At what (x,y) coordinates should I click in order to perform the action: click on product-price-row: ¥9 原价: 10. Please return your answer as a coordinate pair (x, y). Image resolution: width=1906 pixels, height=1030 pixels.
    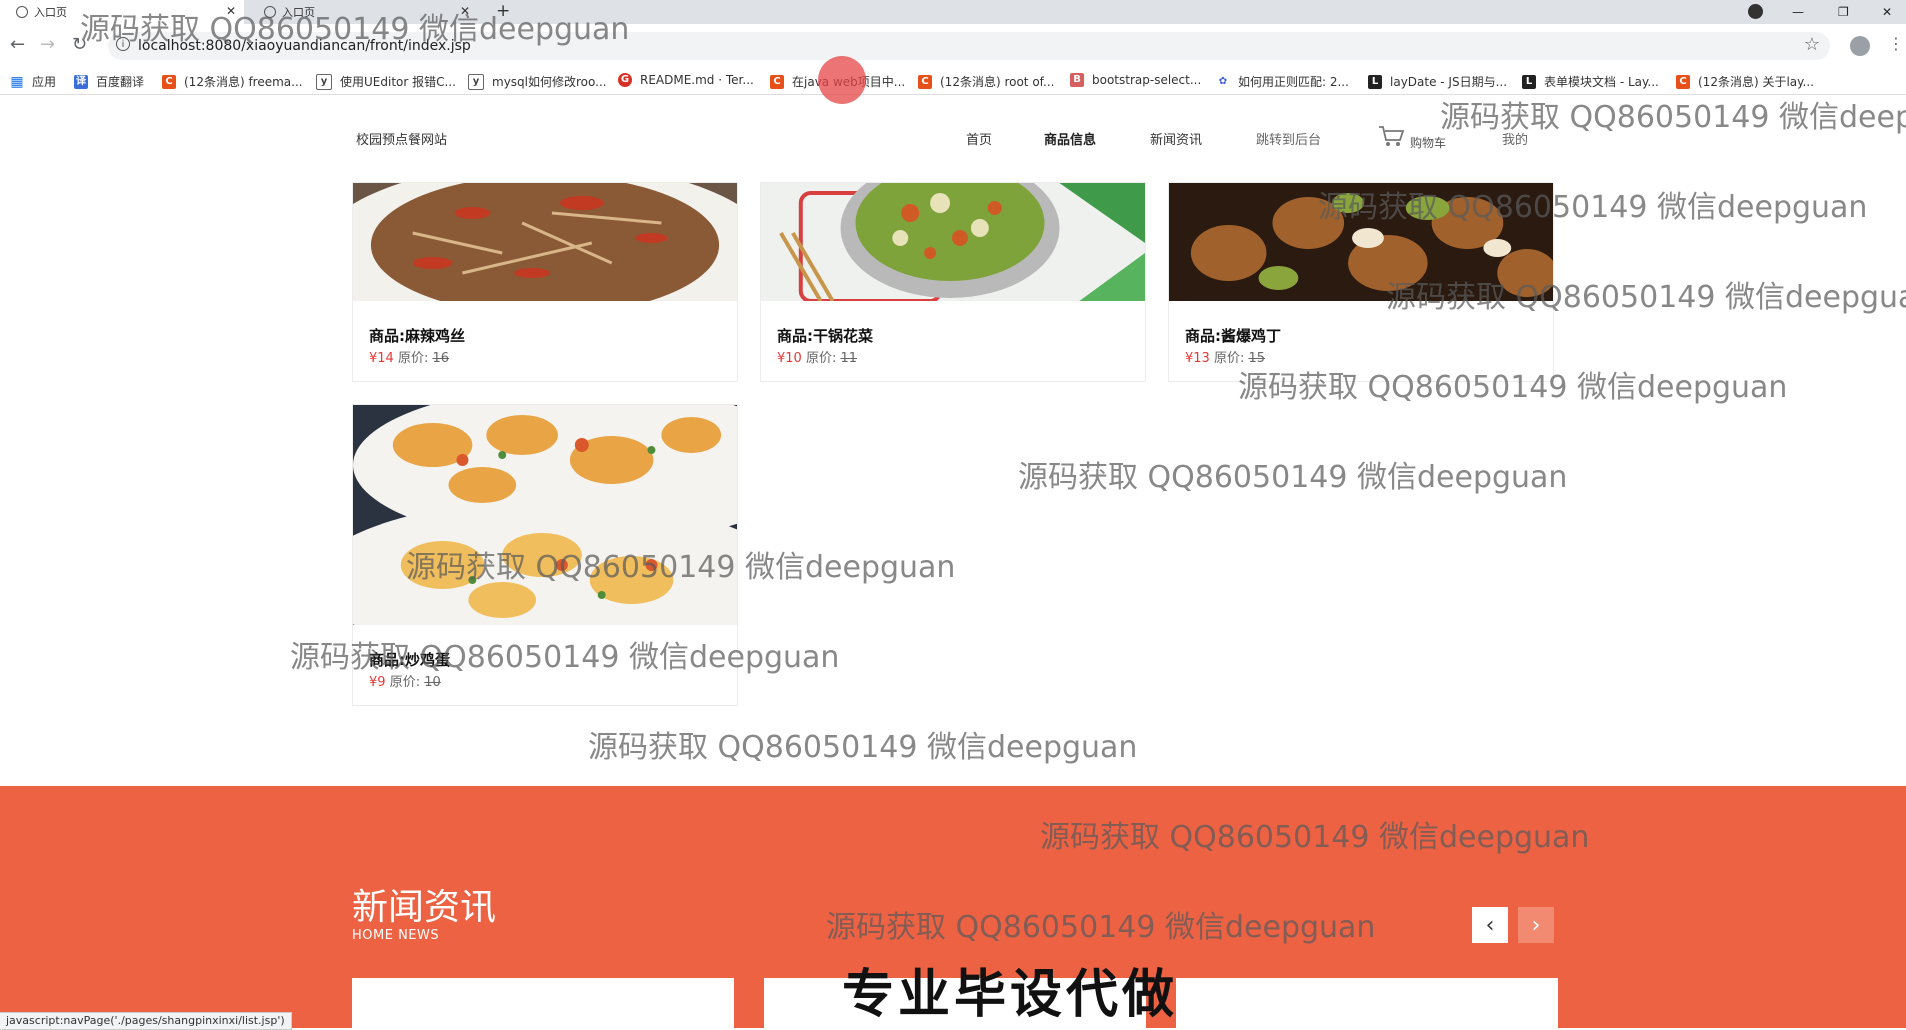
    Looking at the image, I should click on (405, 680).